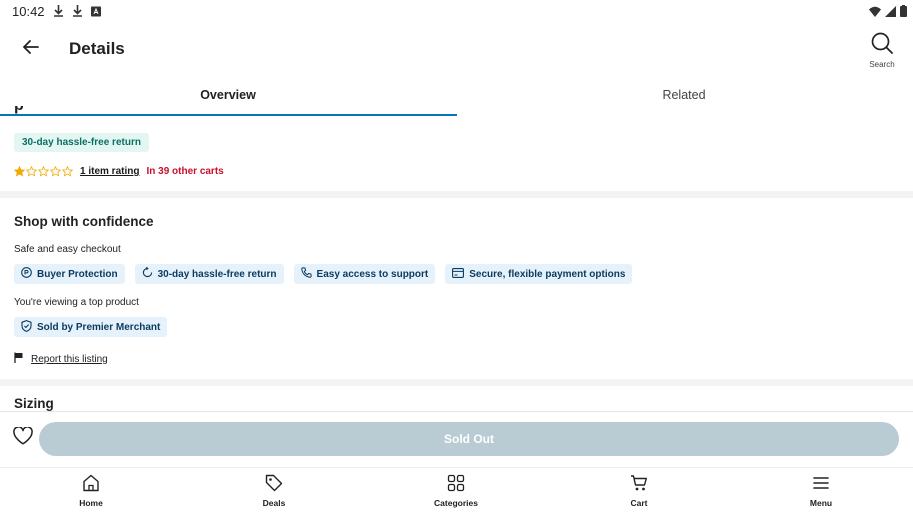 The height and width of the screenshot is (514, 913). What do you see at coordinates (456, 503) in the screenshot?
I see `nav-label: Categories` at bounding box center [456, 503].